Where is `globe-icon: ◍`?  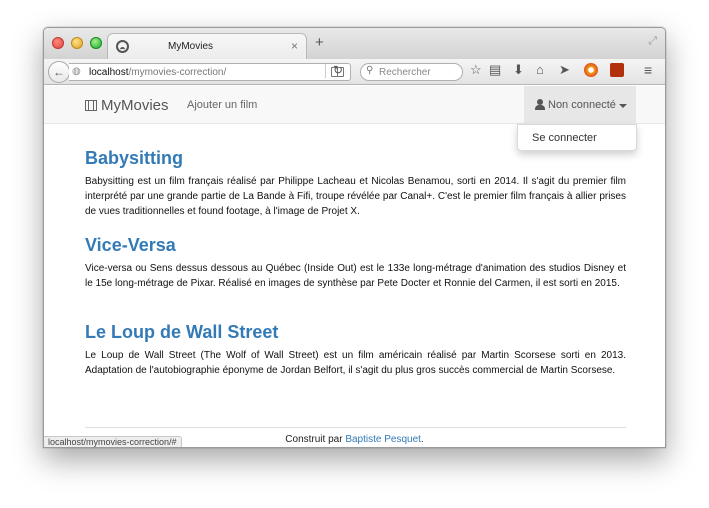
globe-icon: ◍ is located at coordinates (76, 71).